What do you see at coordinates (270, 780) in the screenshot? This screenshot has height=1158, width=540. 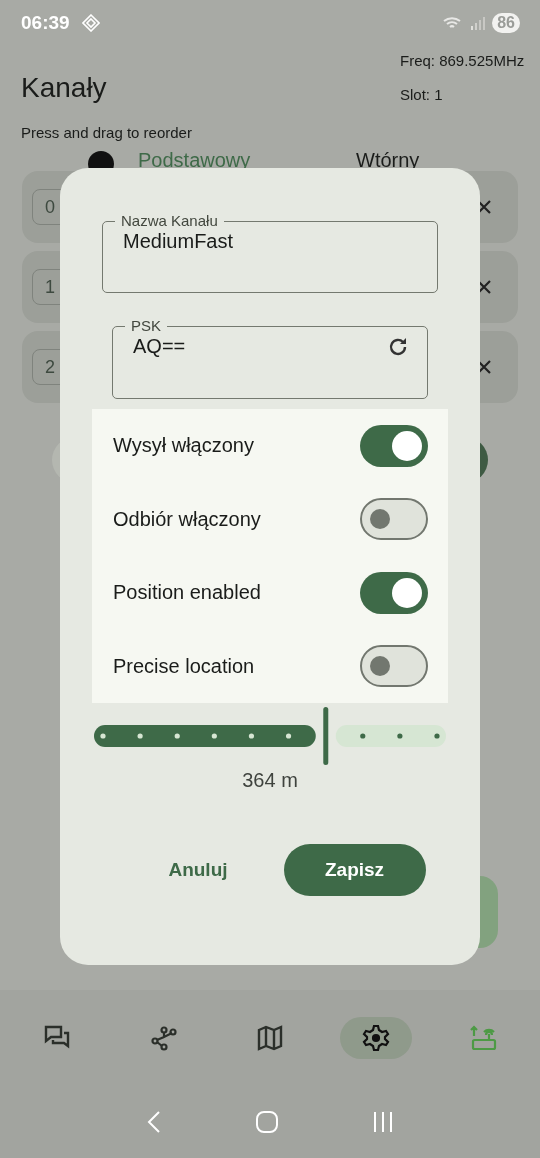 I see `slider-reading: 364 m` at bounding box center [270, 780].